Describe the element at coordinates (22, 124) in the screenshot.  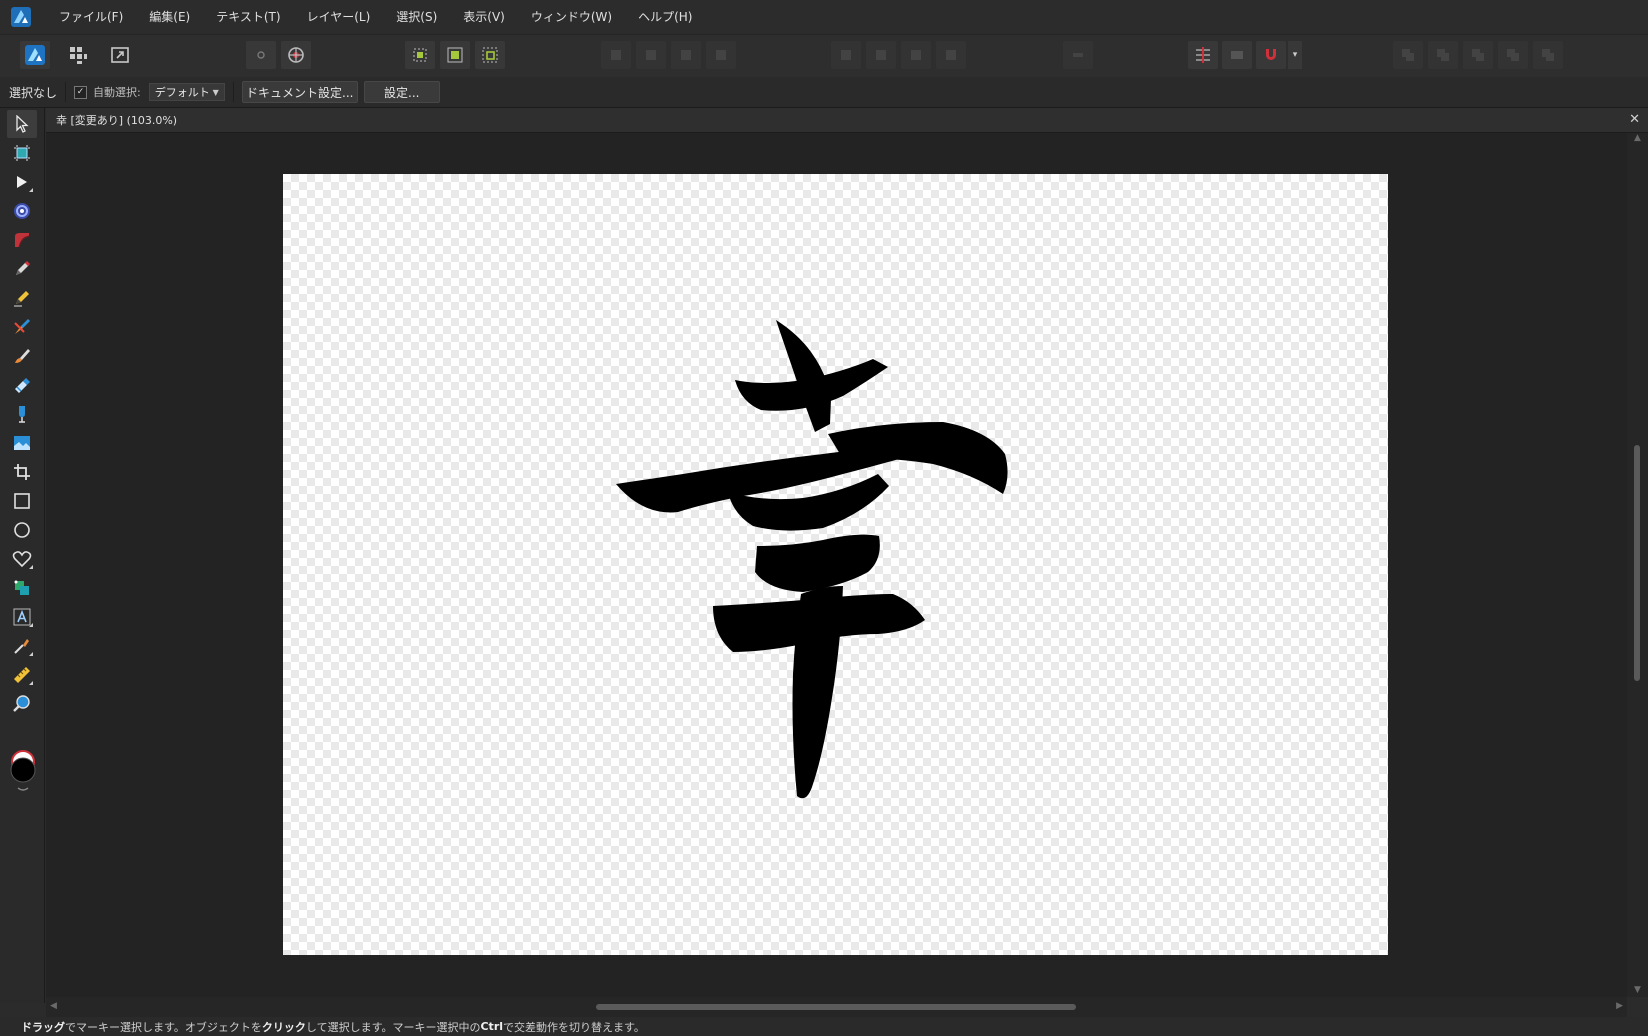
I see `move-tool-icon` at that location.